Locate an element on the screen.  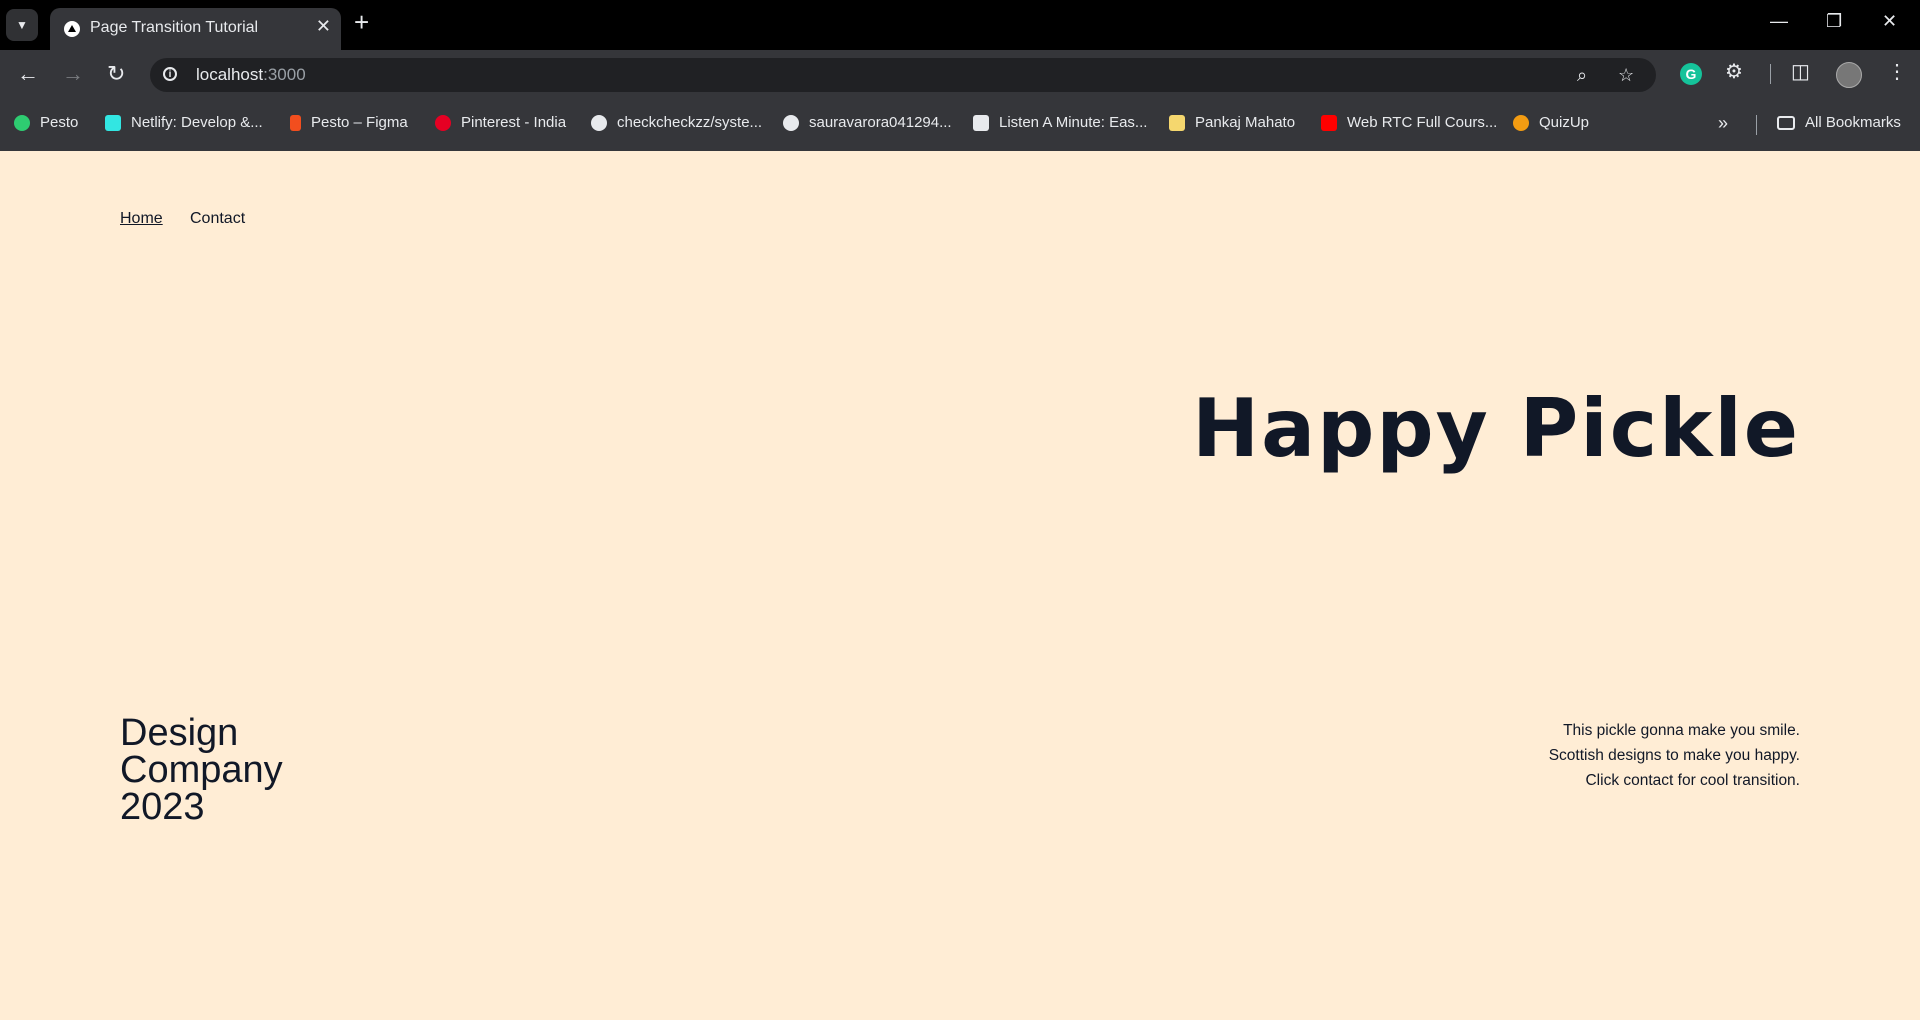
bookmark-label: Pankaj Mahato is located at coordinates (1245, 122).